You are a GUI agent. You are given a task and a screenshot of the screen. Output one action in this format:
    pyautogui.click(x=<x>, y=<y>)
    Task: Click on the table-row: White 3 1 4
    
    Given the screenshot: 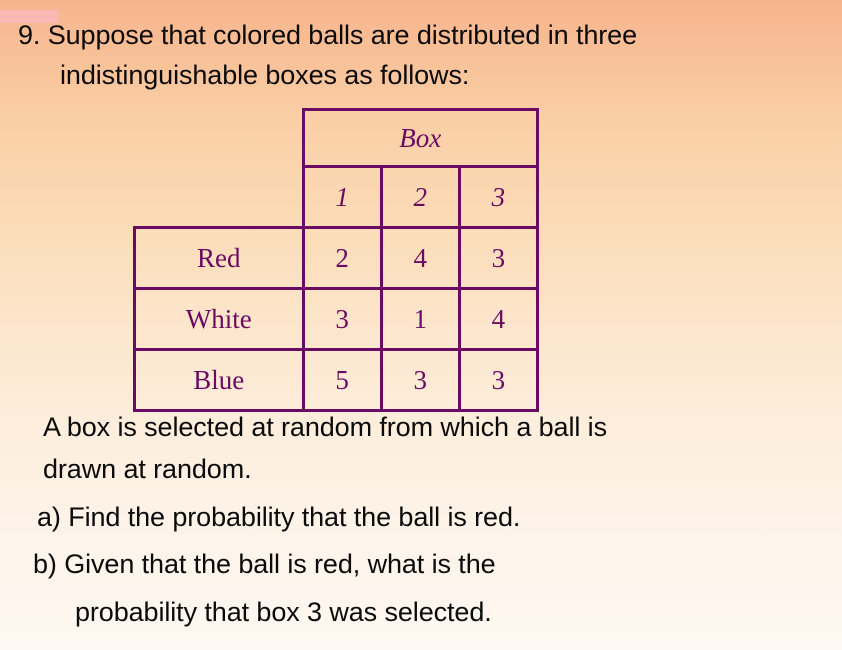 What is the action you would take?
    pyautogui.click(x=336, y=319)
    